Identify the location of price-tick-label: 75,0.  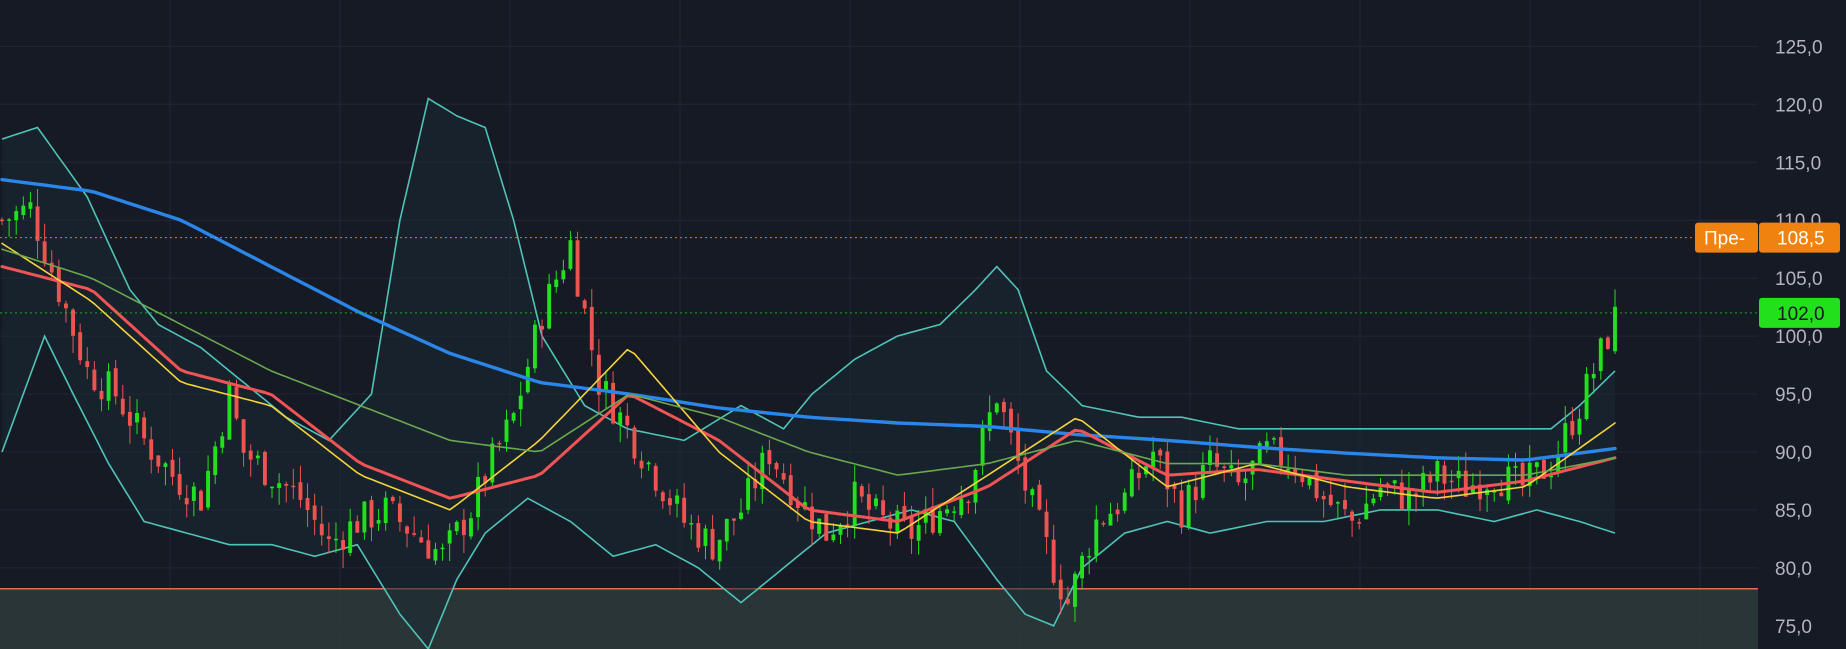
(1793, 627).